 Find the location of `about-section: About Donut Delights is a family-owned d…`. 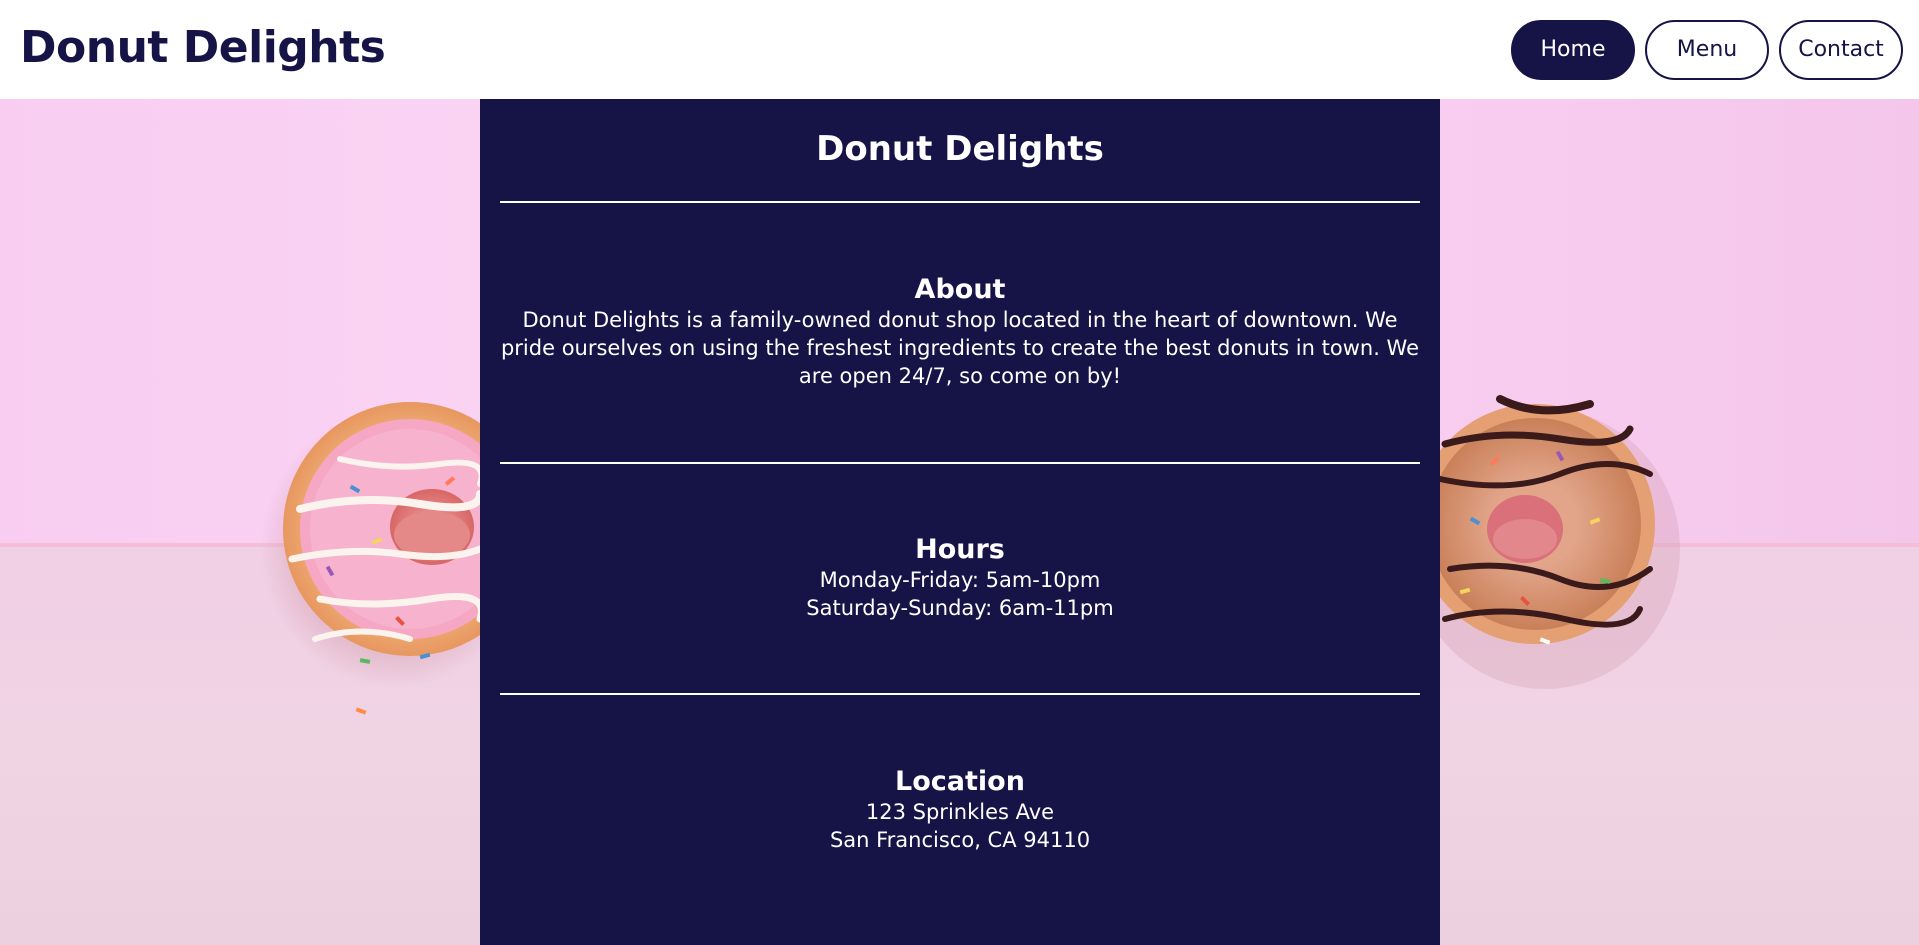

about-section: About Donut Delights is a family-owned d… is located at coordinates (960, 332).